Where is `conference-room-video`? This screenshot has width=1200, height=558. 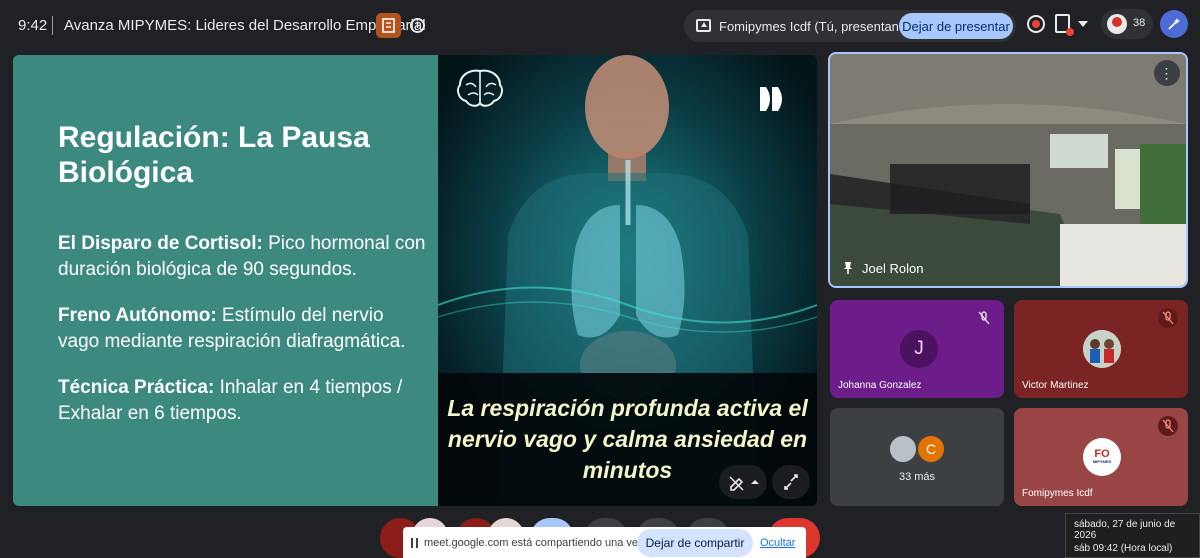
conference-room-video is located at coordinates (1008, 170).